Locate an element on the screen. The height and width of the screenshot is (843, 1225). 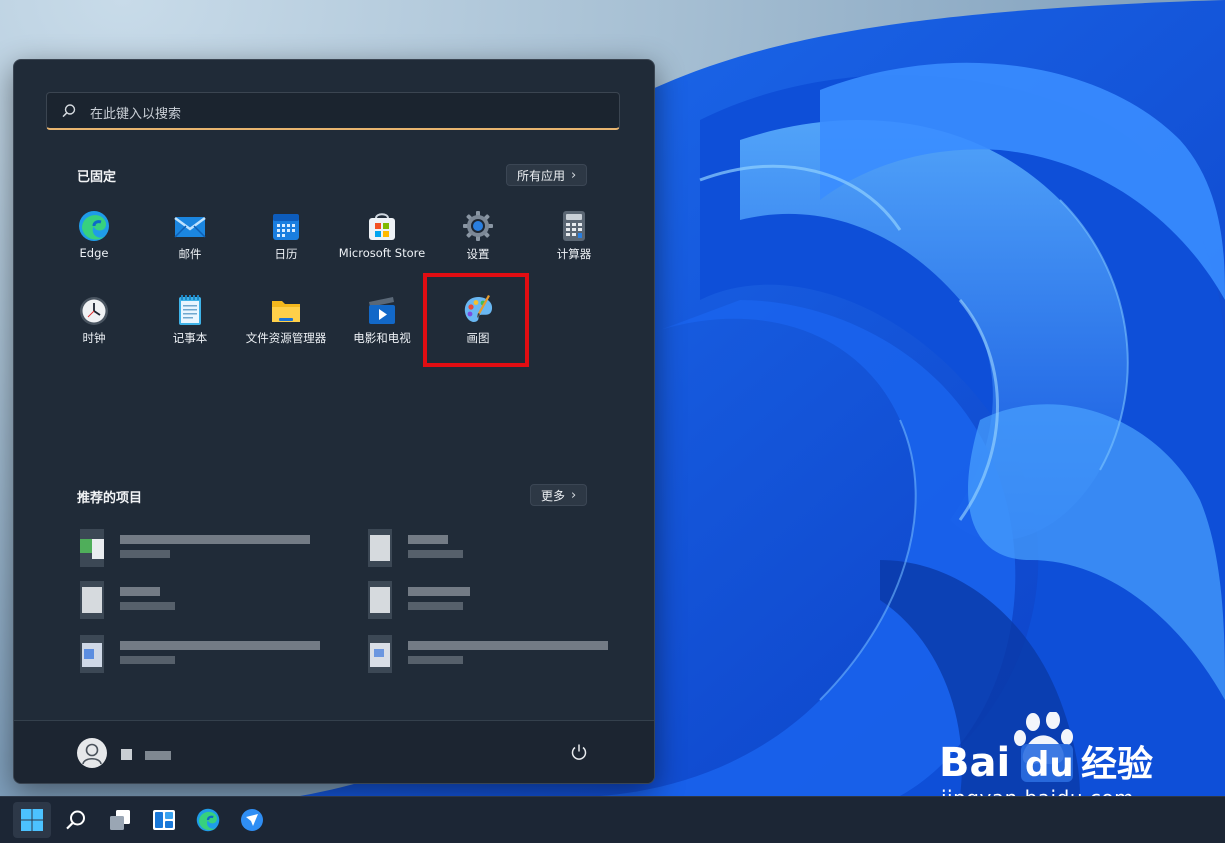
search-input: 在此键入以搜索 is located at coordinates (333, 111).